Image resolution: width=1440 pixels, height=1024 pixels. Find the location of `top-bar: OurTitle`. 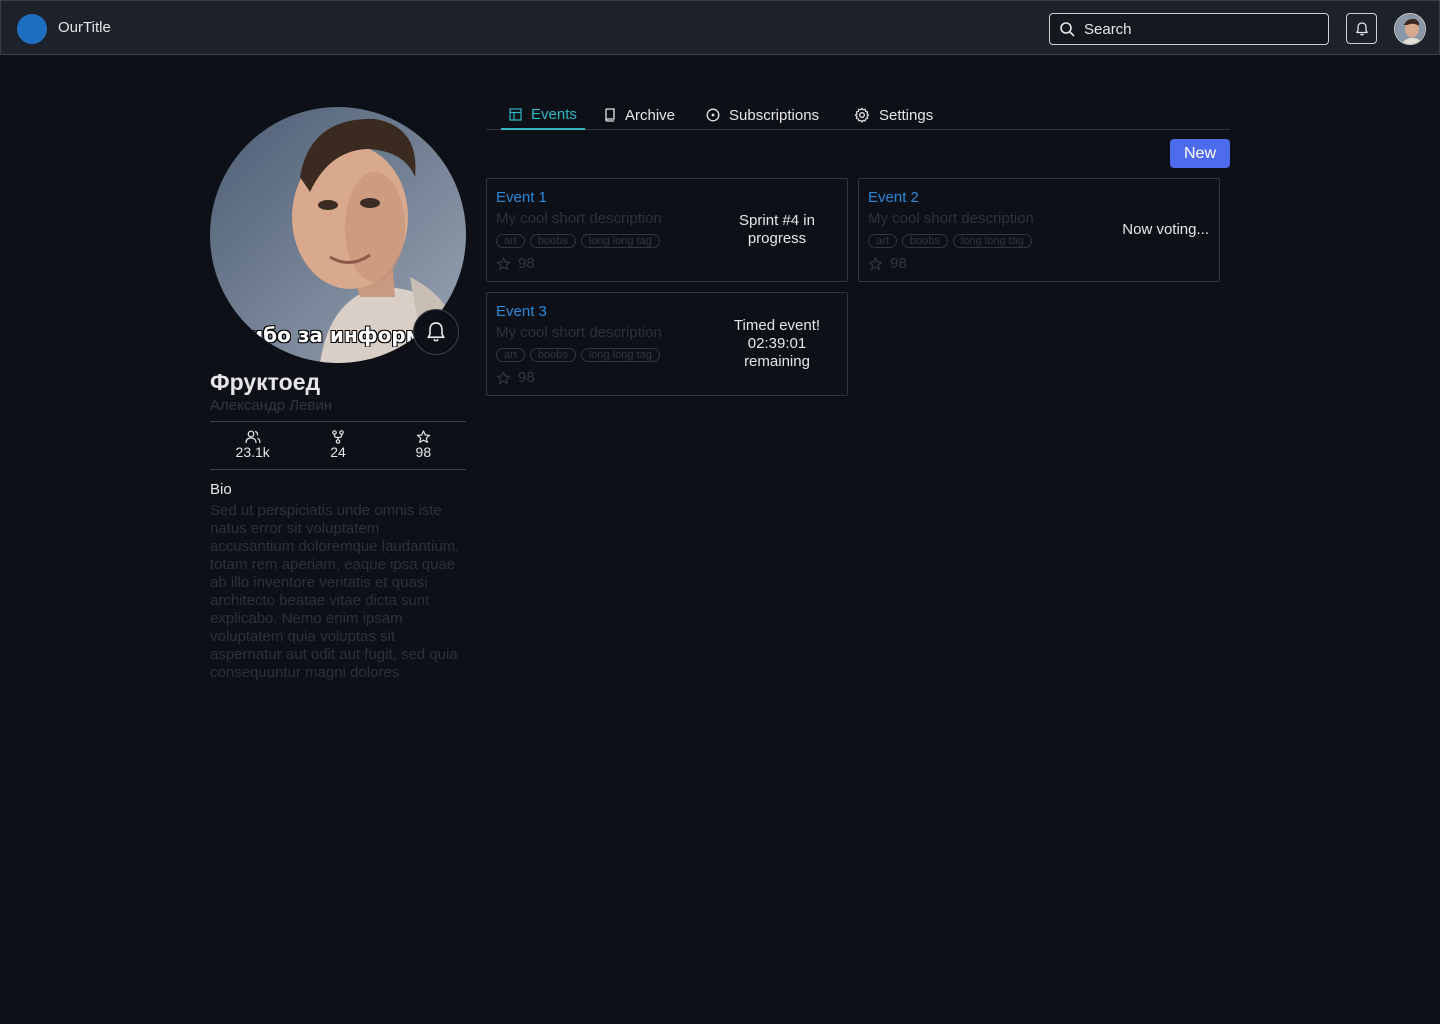

top-bar: OurTitle is located at coordinates (720, 27).